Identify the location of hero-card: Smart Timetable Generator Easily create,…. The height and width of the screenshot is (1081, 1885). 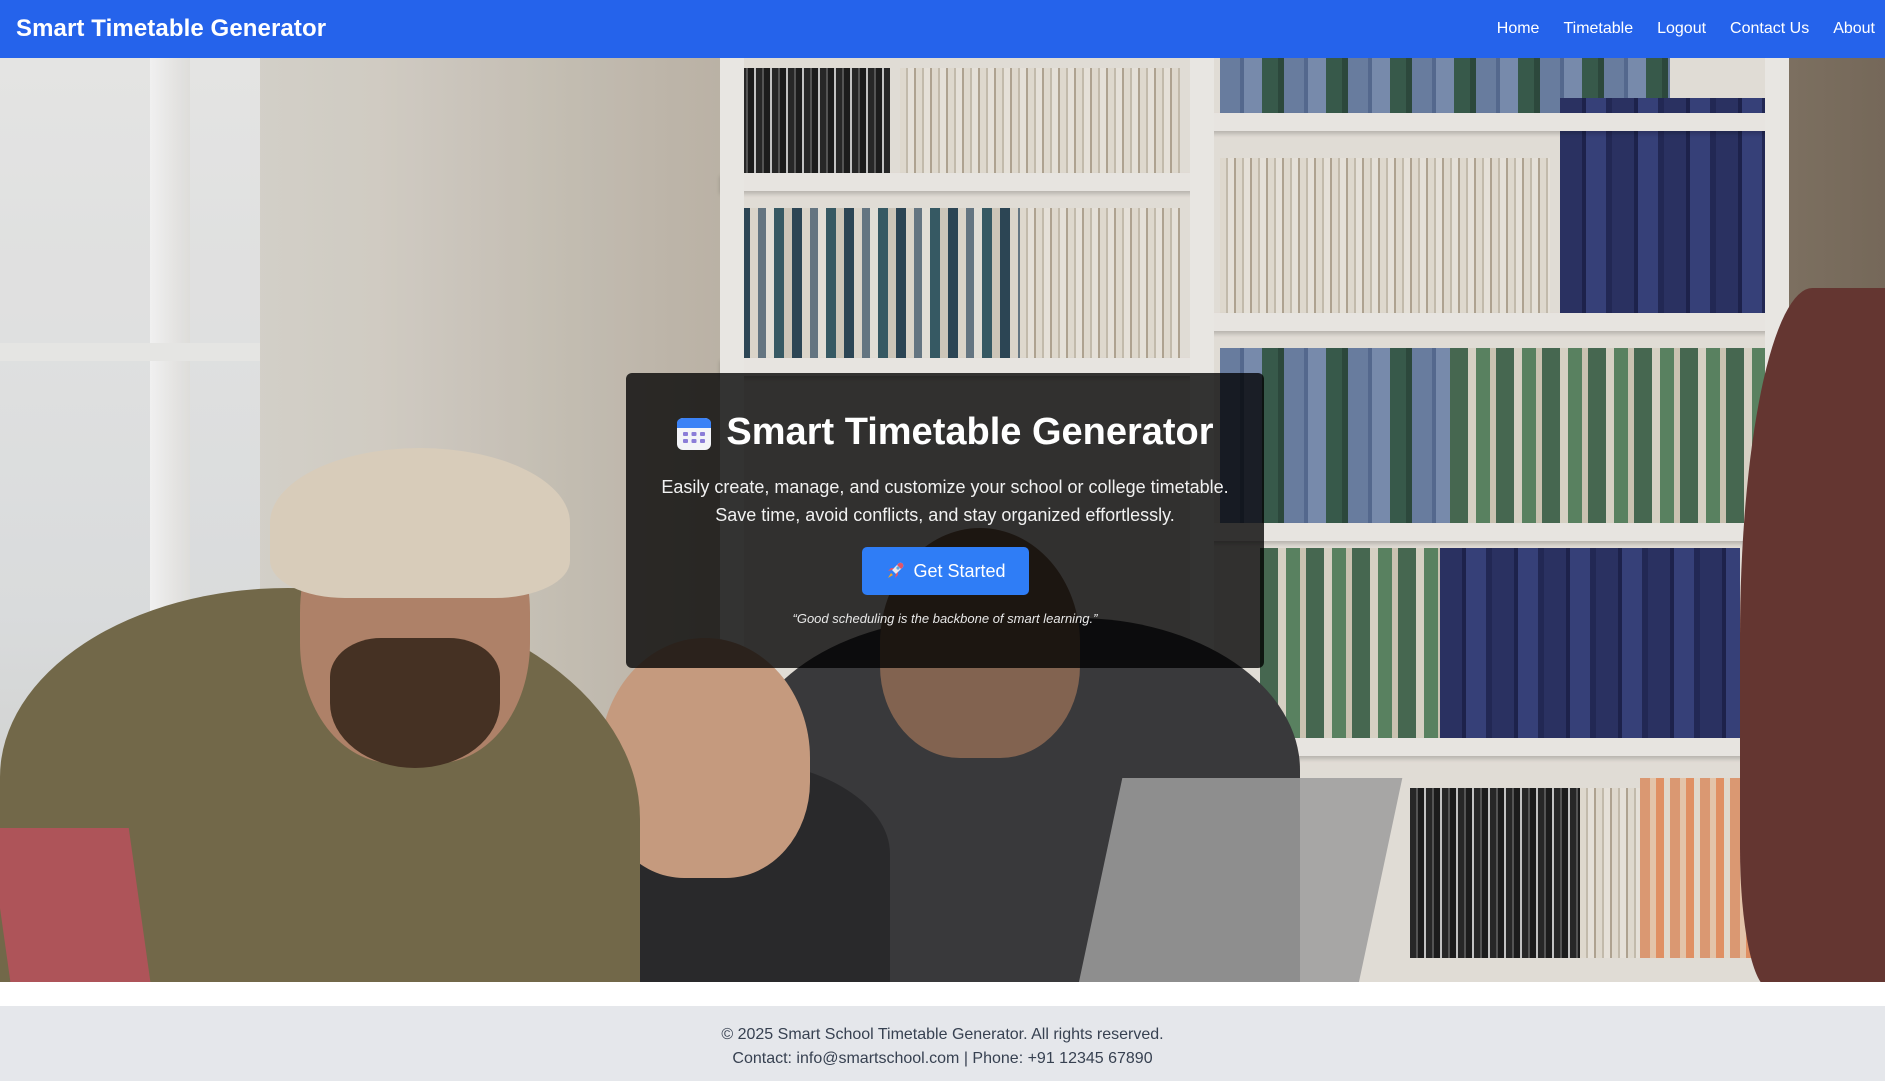
(945, 520).